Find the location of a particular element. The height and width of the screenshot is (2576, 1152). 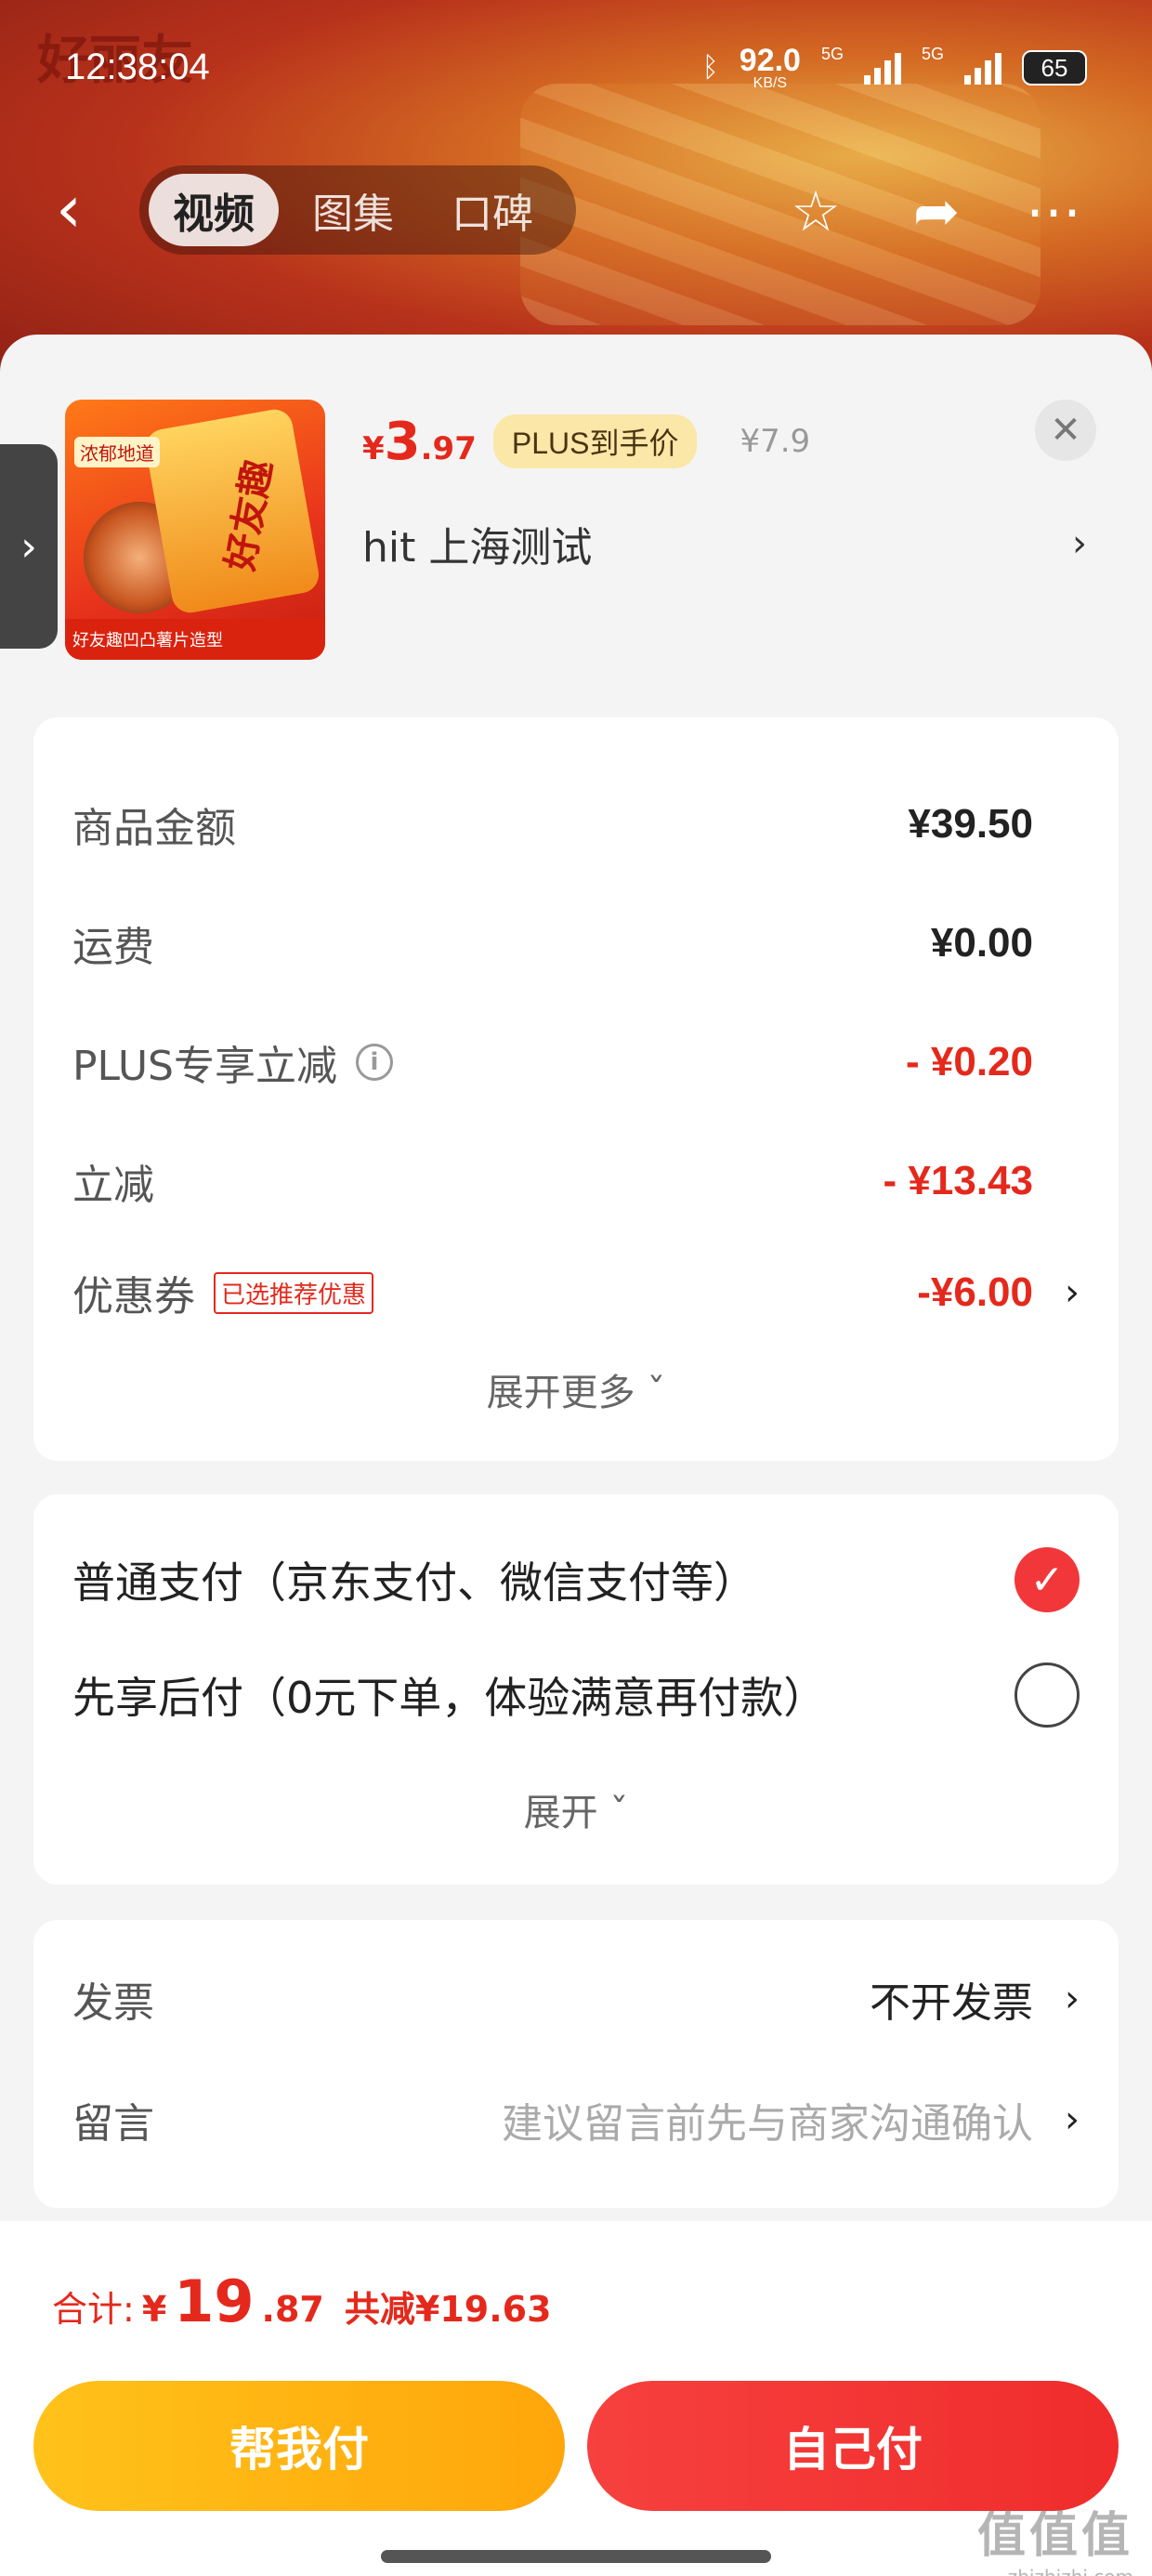

product-image: 好友趣 浓郁地道 好友趣凹凸薯片造型 is located at coordinates (195, 530).